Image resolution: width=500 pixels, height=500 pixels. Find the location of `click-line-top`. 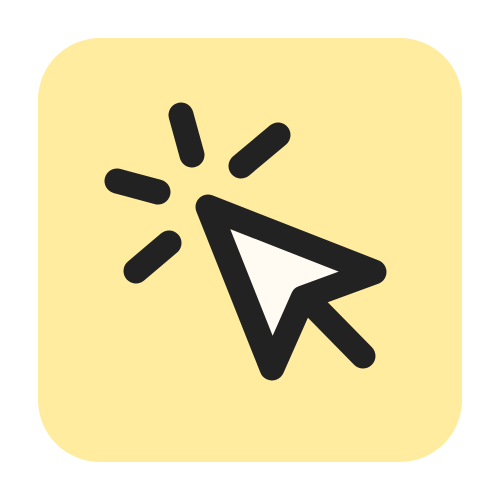

click-line-top is located at coordinates (186, 135).